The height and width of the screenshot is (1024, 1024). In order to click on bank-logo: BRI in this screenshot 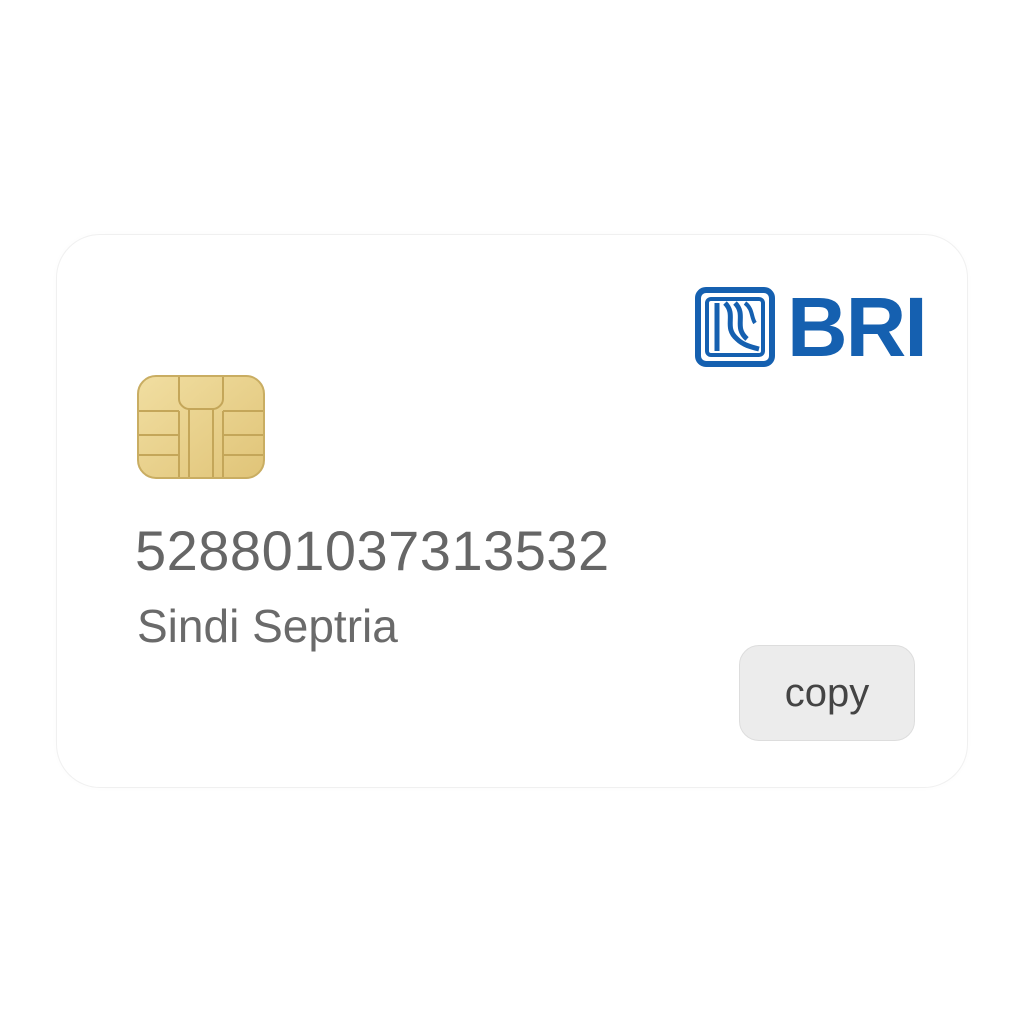, I will do `click(811, 327)`.